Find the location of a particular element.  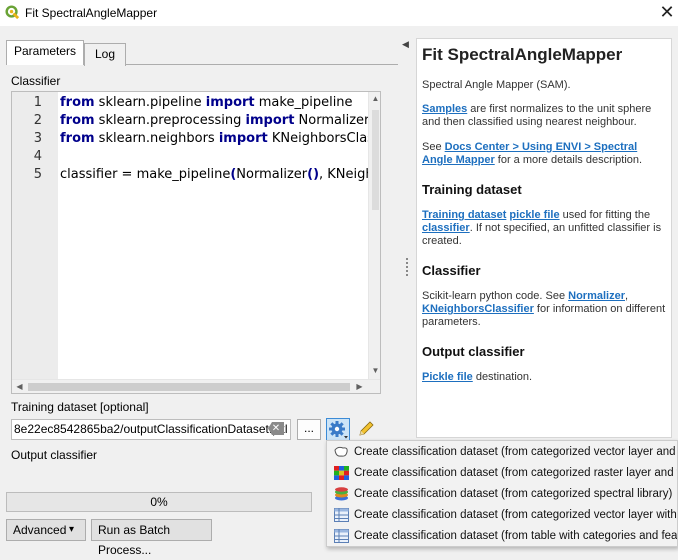

algorithm-gear-button is located at coordinates (338, 429).